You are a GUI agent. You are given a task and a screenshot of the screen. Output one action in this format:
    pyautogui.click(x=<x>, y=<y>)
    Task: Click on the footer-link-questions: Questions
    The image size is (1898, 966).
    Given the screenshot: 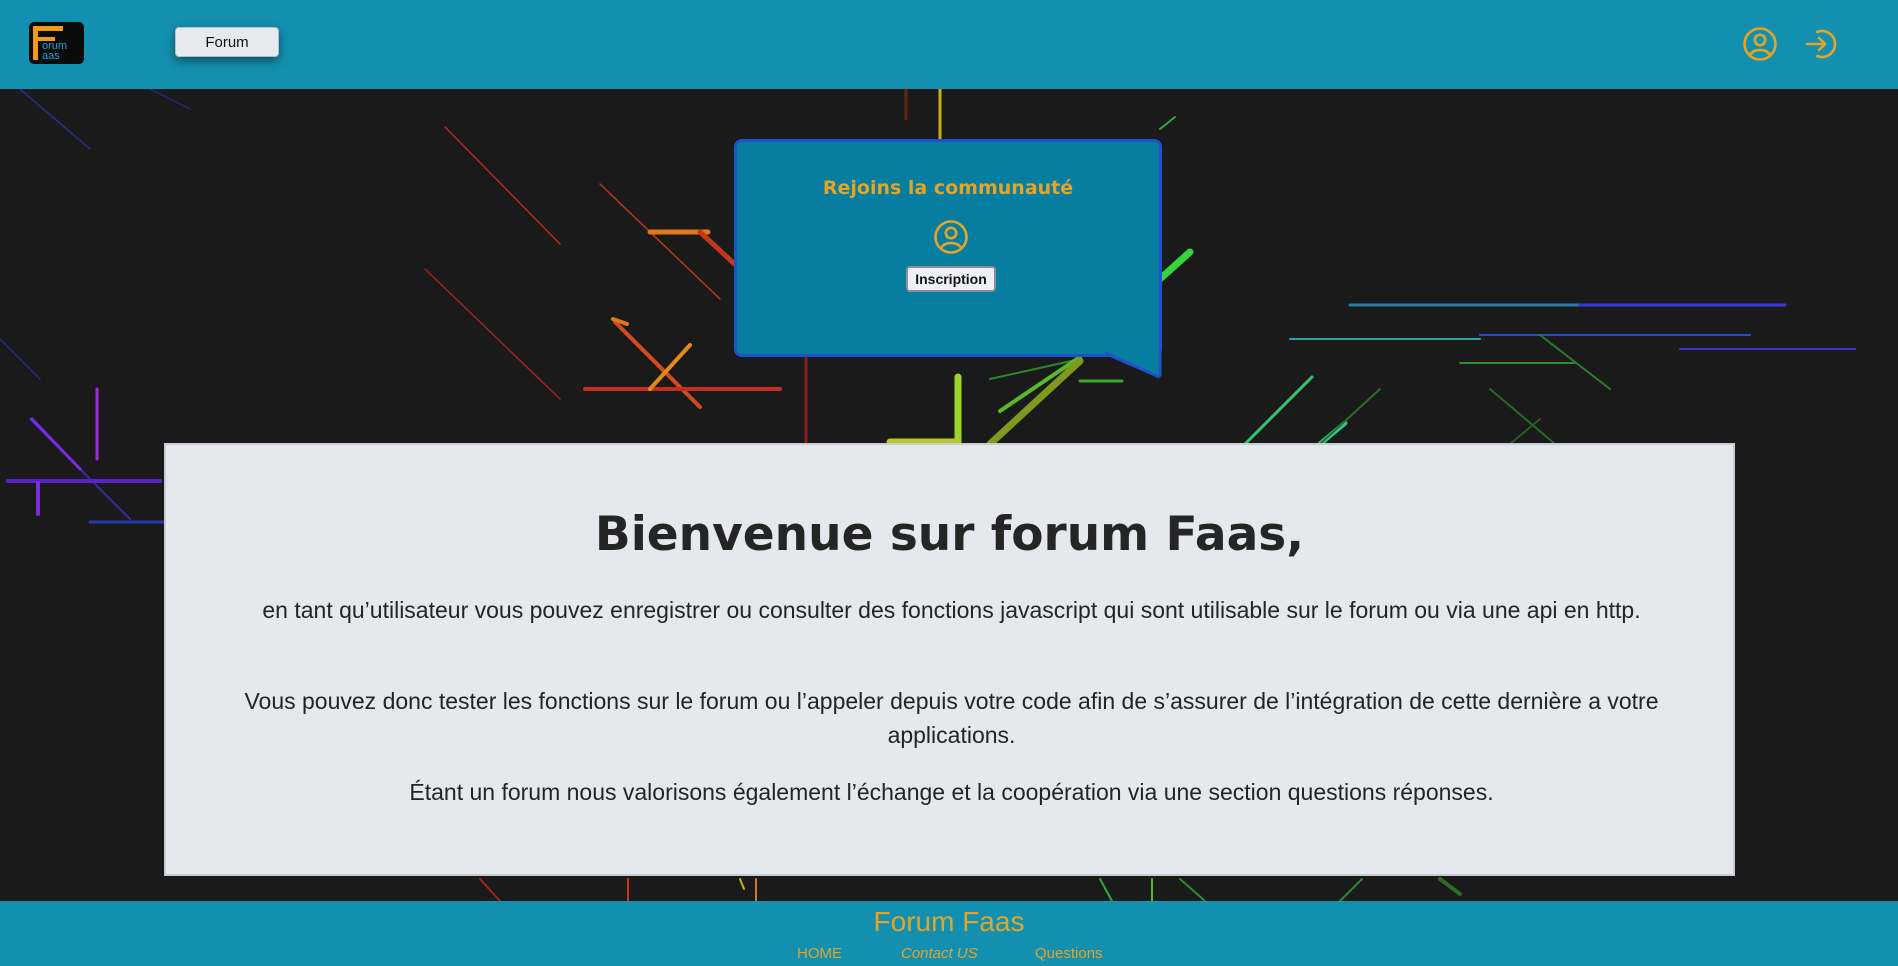 What is the action you would take?
    pyautogui.click(x=1069, y=953)
    